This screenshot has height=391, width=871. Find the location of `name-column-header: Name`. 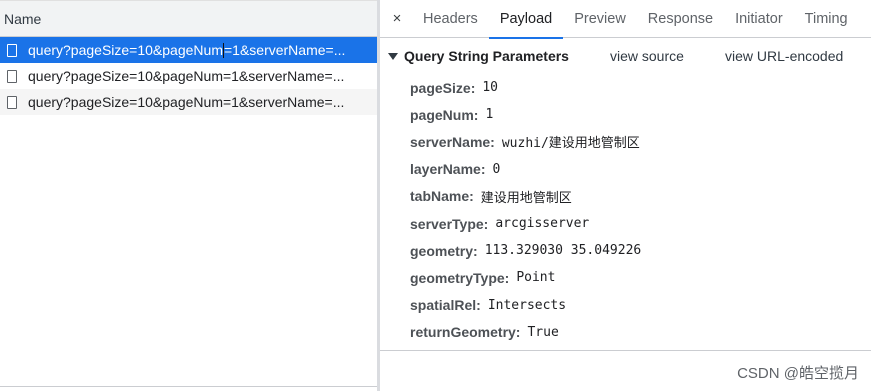

name-column-header: Name is located at coordinates (188, 18).